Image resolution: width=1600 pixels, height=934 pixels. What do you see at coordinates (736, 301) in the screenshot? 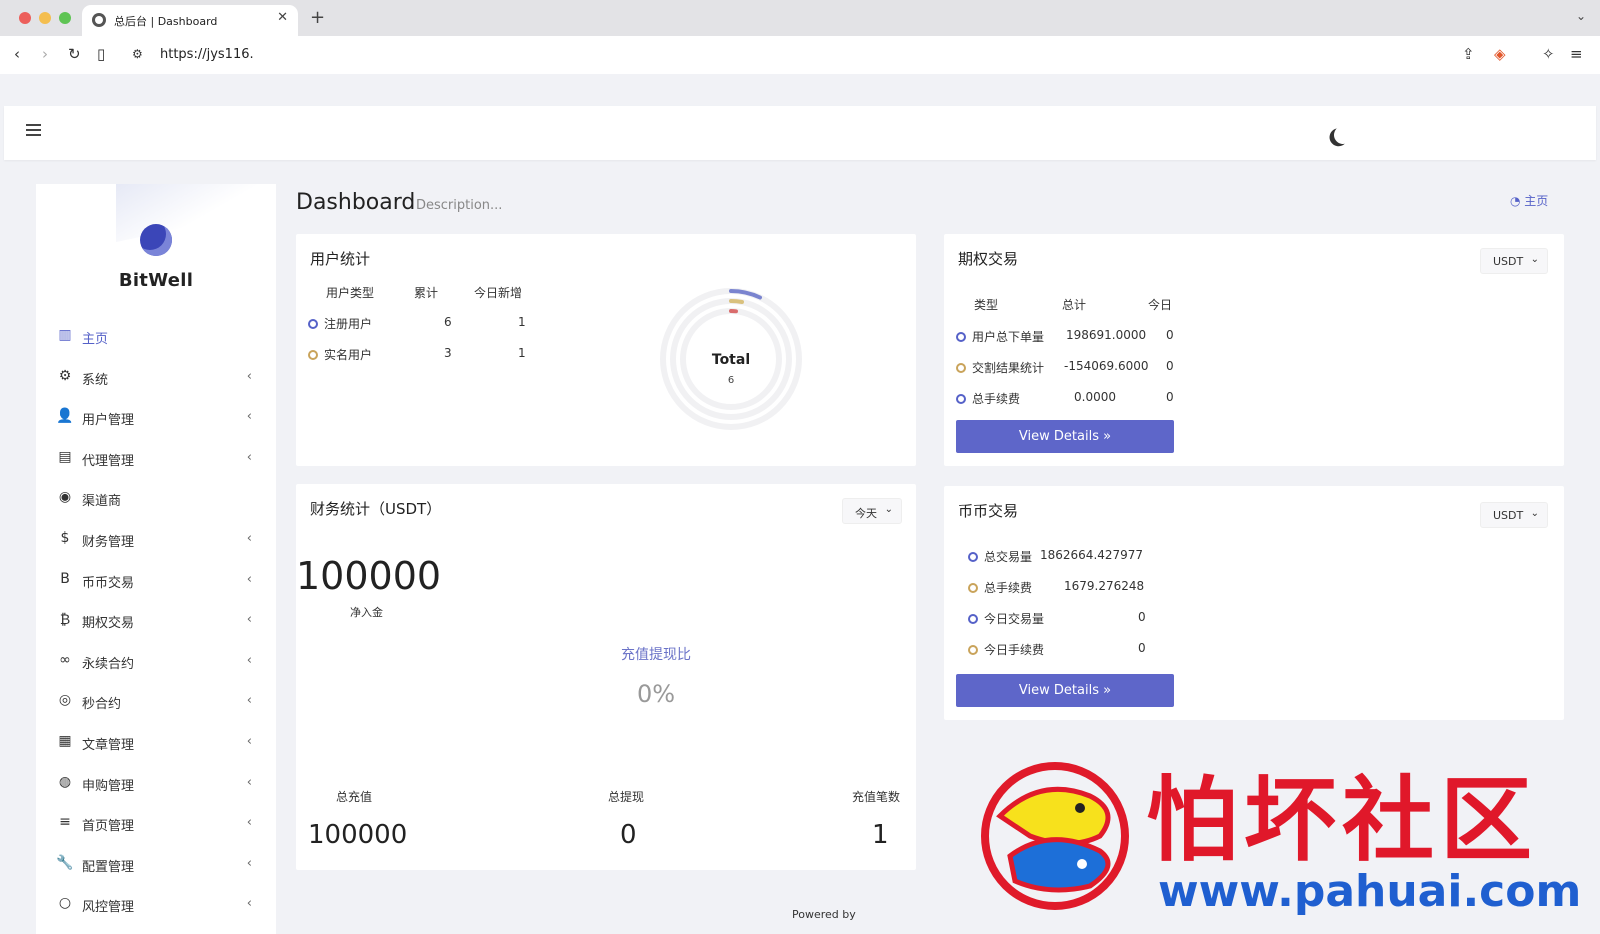
I see `donut-arc-verified` at bounding box center [736, 301].